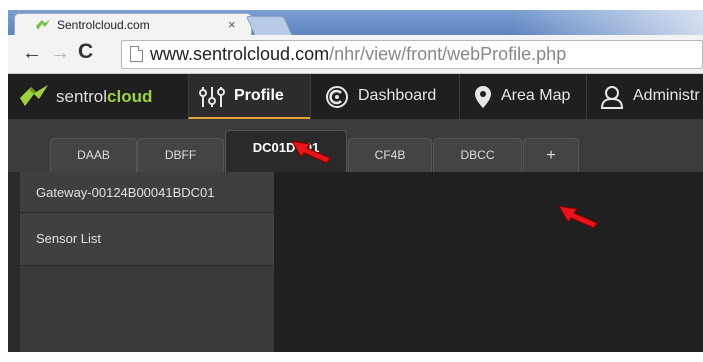  What do you see at coordinates (269, 25) in the screenshot?
I see `new-tab-button` at bounding box center [269, 25].